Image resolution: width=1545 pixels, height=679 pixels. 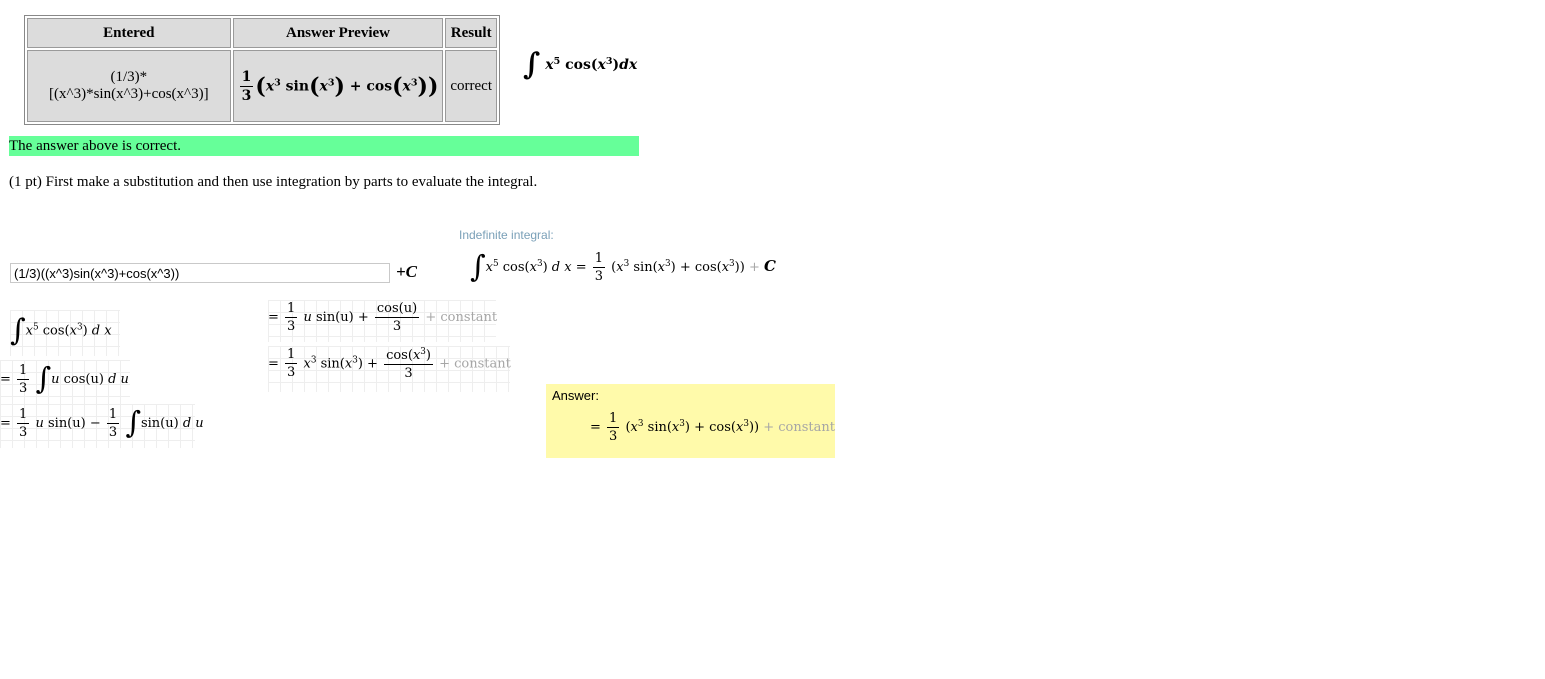 I want to click on integral-display: ∫ x5 cos(x3)dx, so click(x=580, y=64).